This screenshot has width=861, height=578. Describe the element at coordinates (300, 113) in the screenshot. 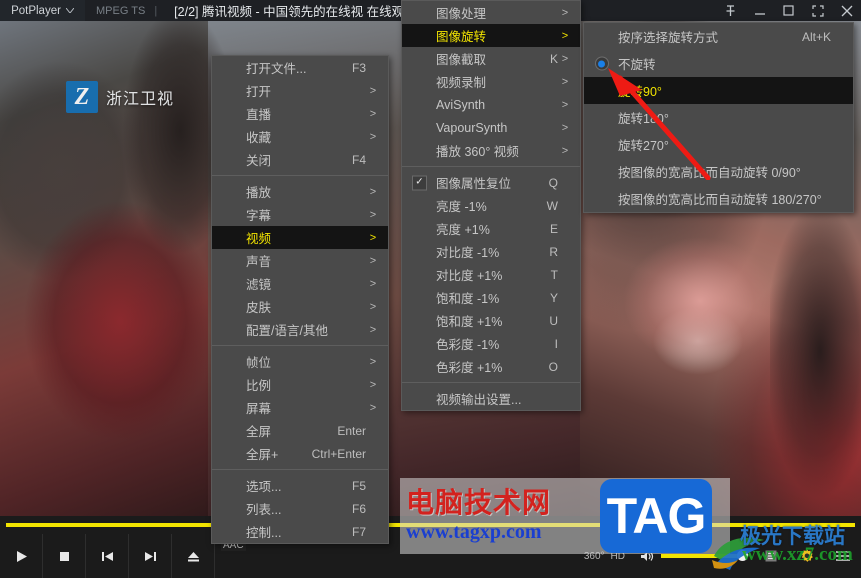

I see `menu-item: 直播 >` at that location.